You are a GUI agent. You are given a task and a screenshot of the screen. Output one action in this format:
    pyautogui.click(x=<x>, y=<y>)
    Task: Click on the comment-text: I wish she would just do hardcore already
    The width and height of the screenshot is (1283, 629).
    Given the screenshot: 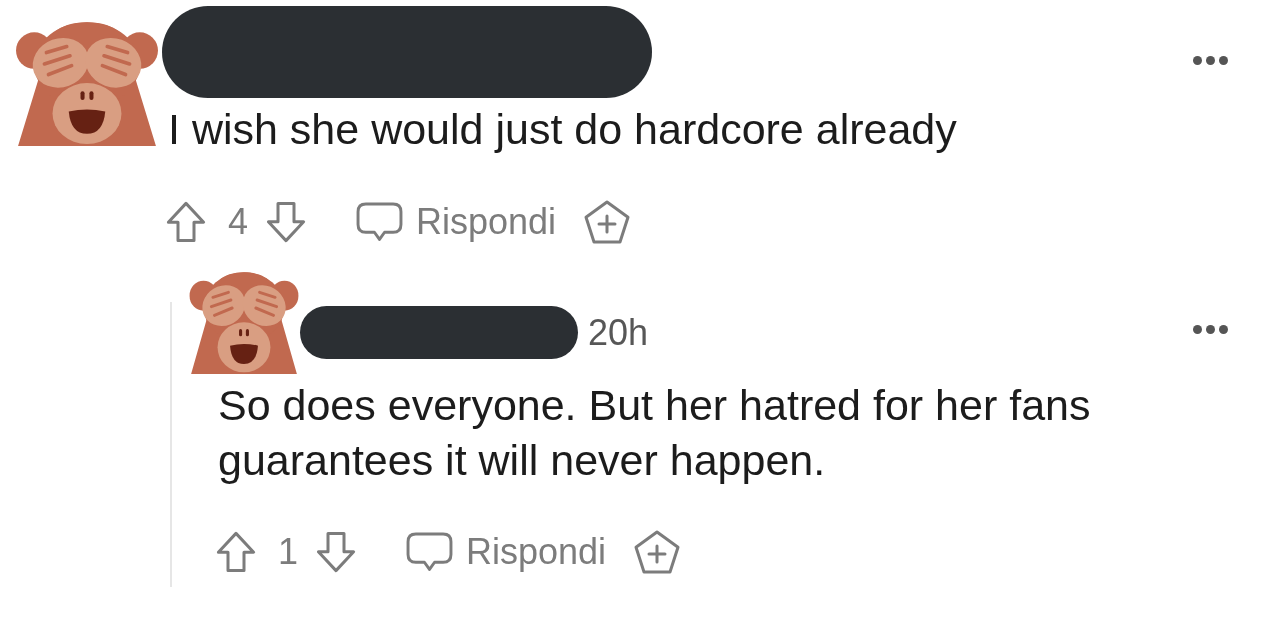 What is the action you would take?
    pyautogui.click(x=562, y=129)
    